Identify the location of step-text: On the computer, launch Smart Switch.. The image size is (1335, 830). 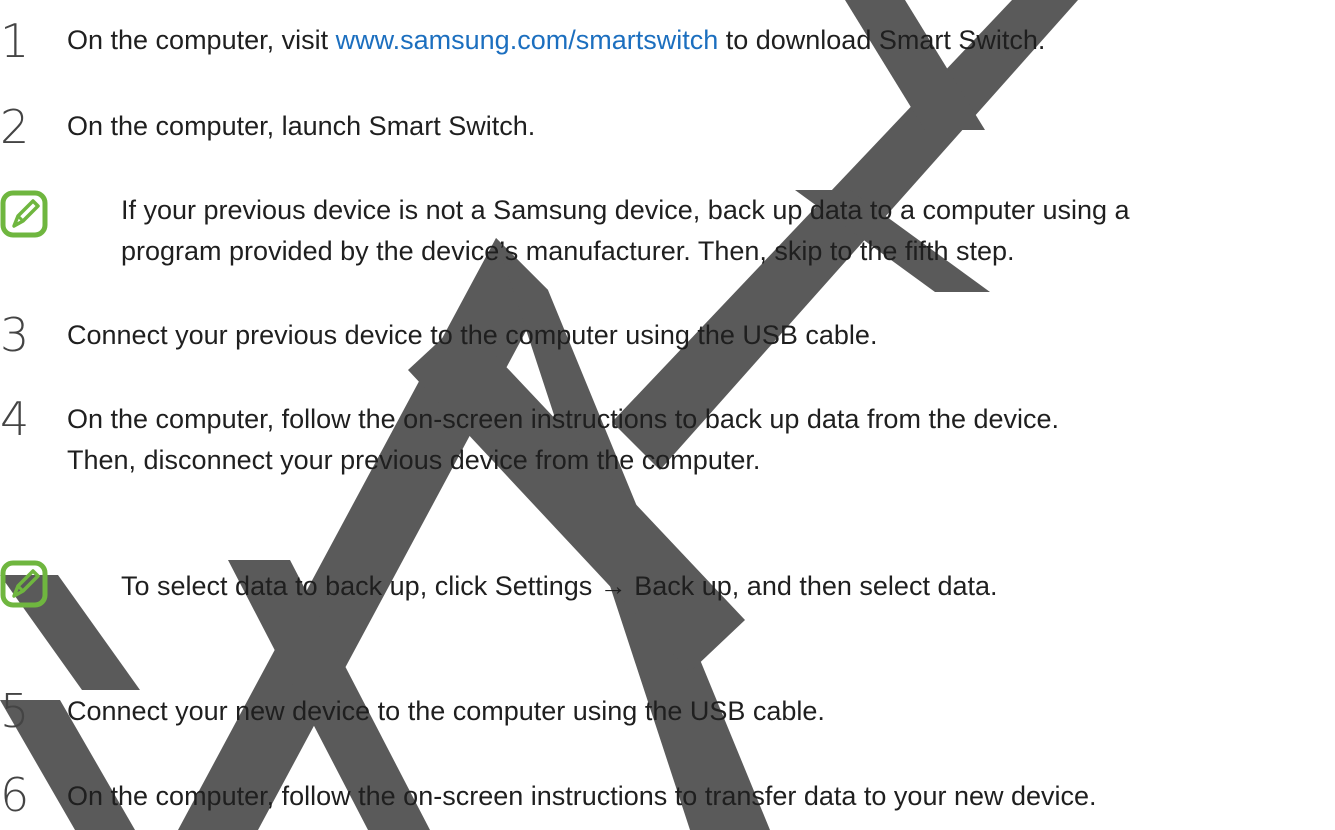
(301, 126).